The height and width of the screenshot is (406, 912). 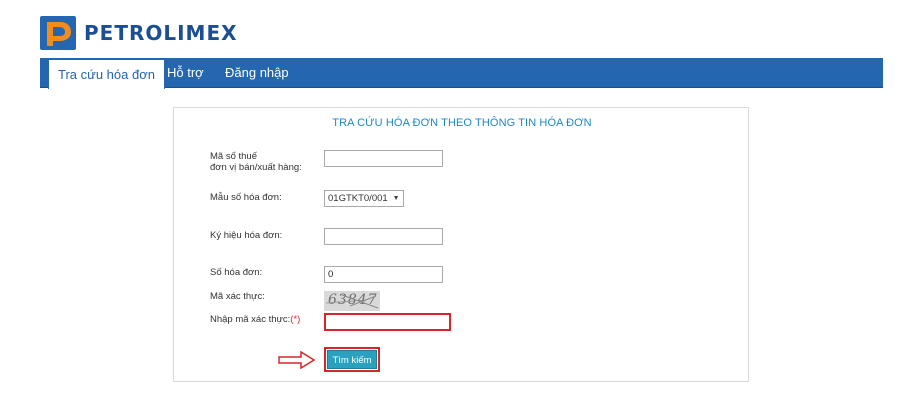 What do you see at coordinates (185, 73) in the screenshot?
I see `nav-tab-support: Hỗ trợ` at bounding box center [185, 73].